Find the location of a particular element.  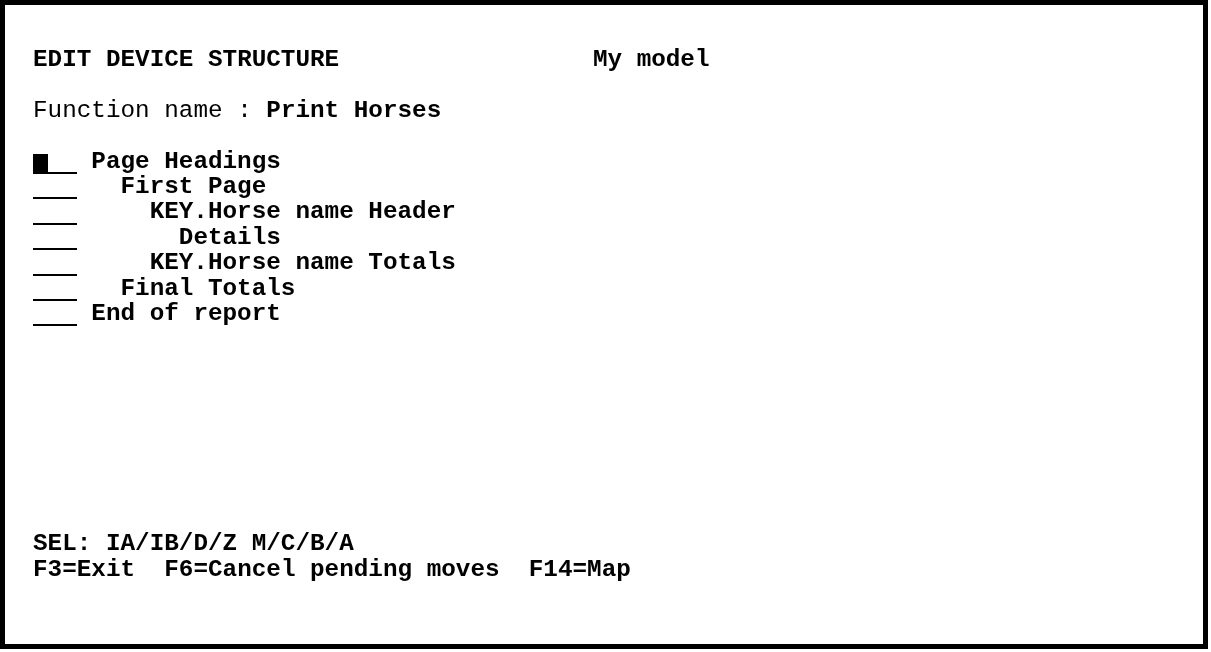

screen-title: EDIT DEVICE STRUCTURE is located at coordinates (186, 60).